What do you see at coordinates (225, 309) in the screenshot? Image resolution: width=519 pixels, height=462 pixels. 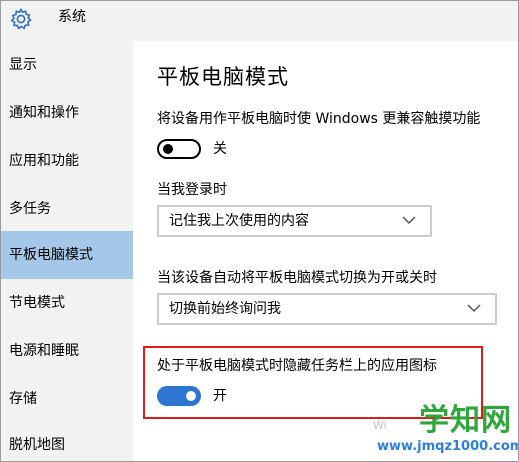 I see `switch-behavior-value: 切换前始终询问我` at bounding box center [225, 309].